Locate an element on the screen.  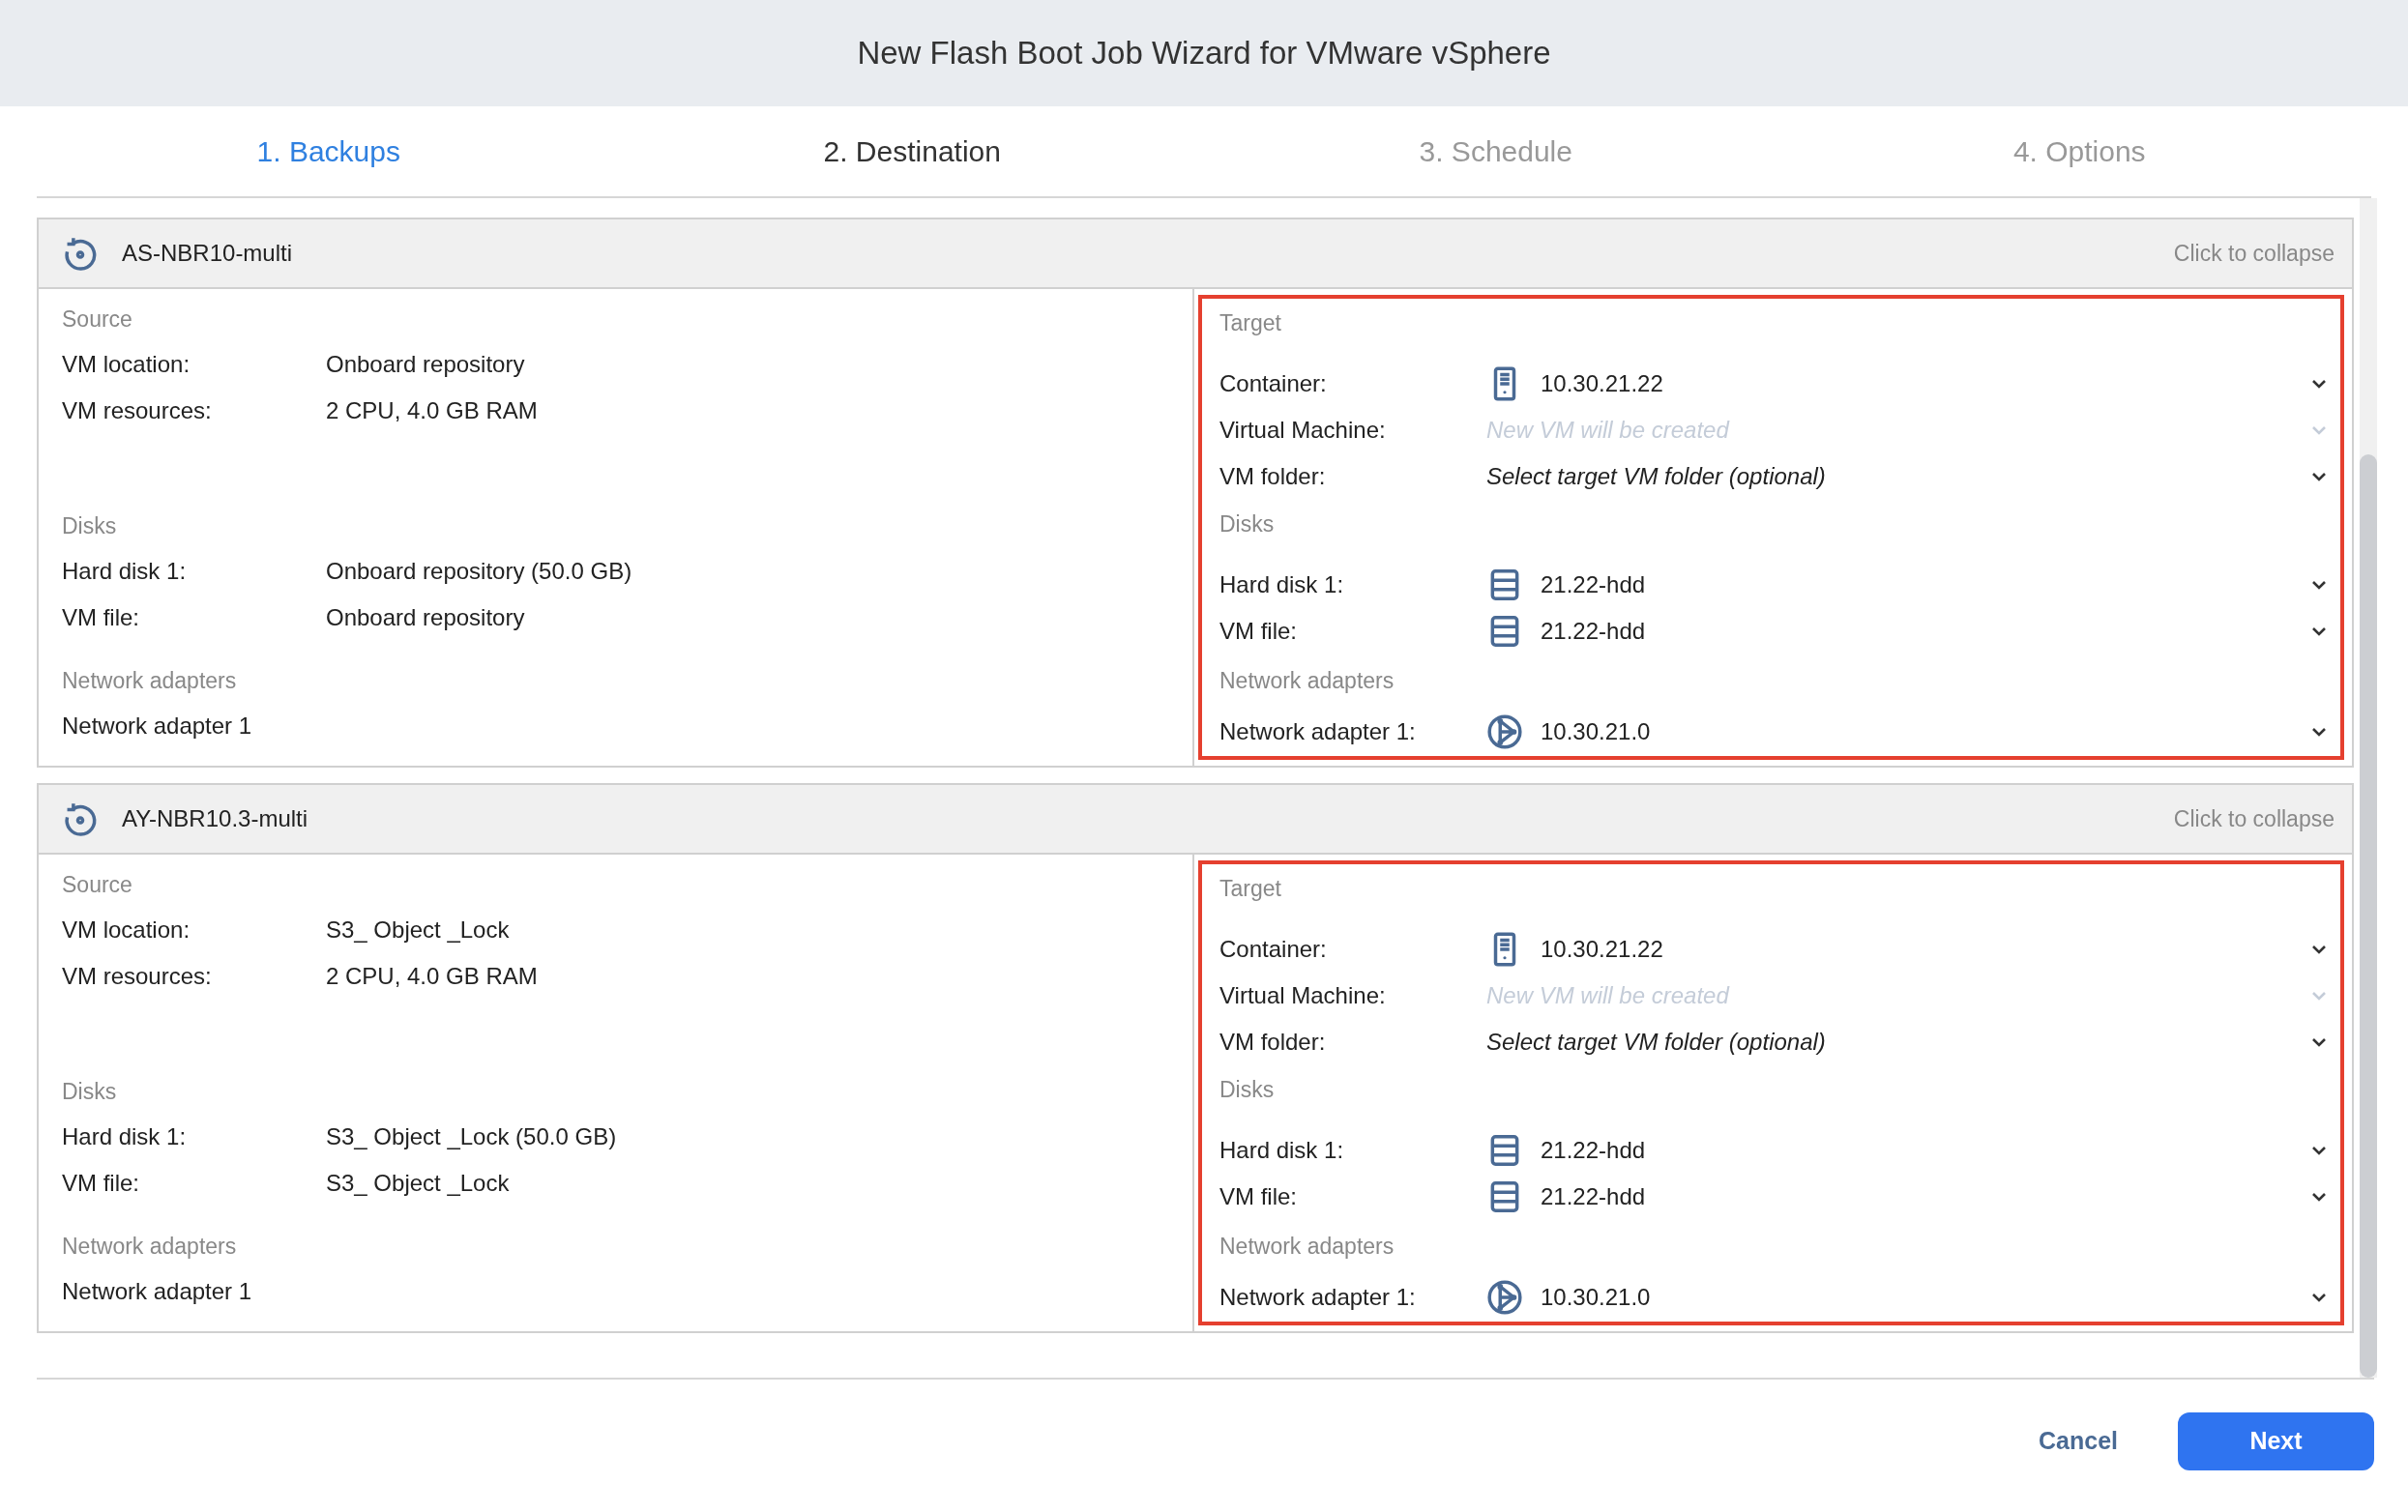
field-value: Onboard repository (50.0 GB) is located at coordinates (479, 571).